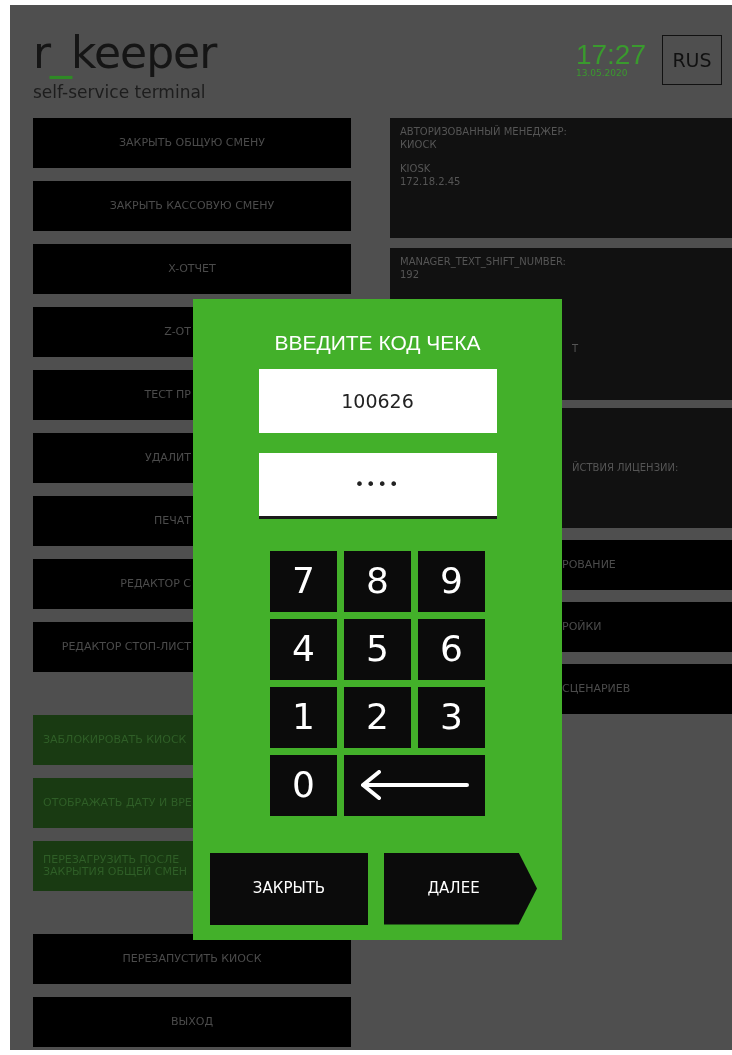 The width and height of the screenshot is (732, 1055). Describe the element at coordinates (410, 274) in the screenshot. I see `info-text: 192` at that location.